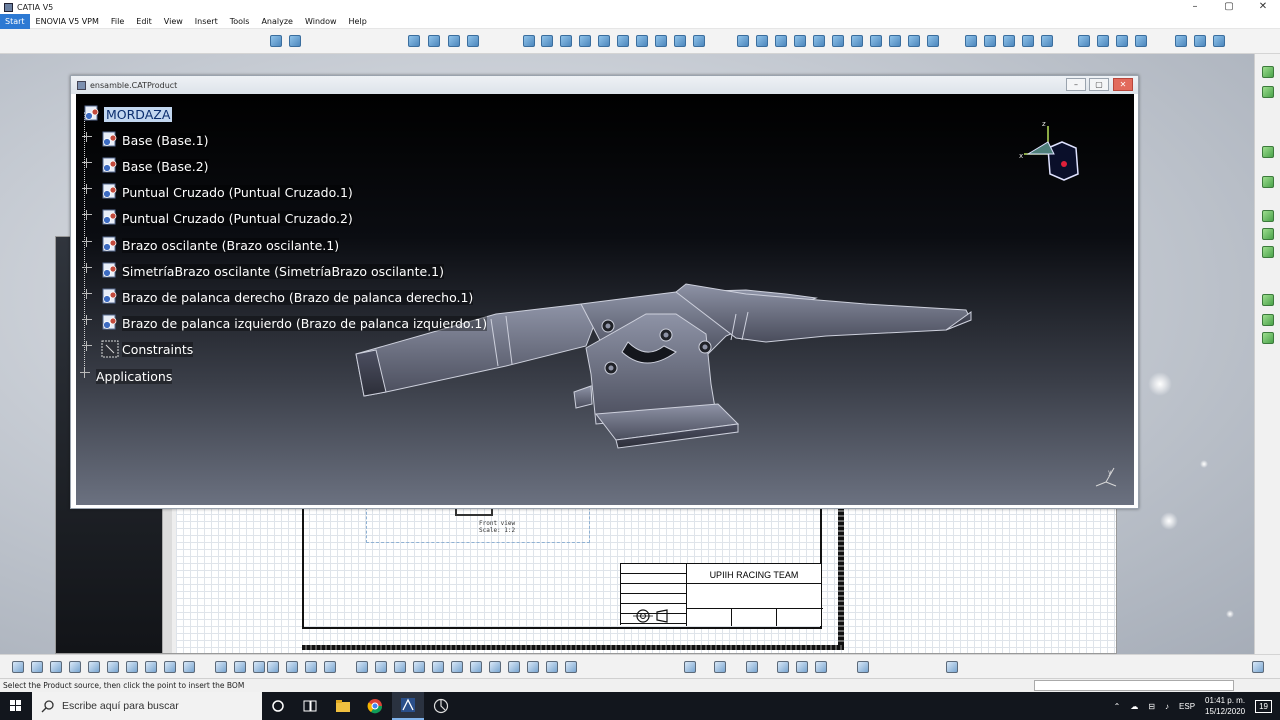 The image size is (1280, 720). Describe the element at coordinates (514, 667) in the screenshot. I see `iso-view-icon` at that location.